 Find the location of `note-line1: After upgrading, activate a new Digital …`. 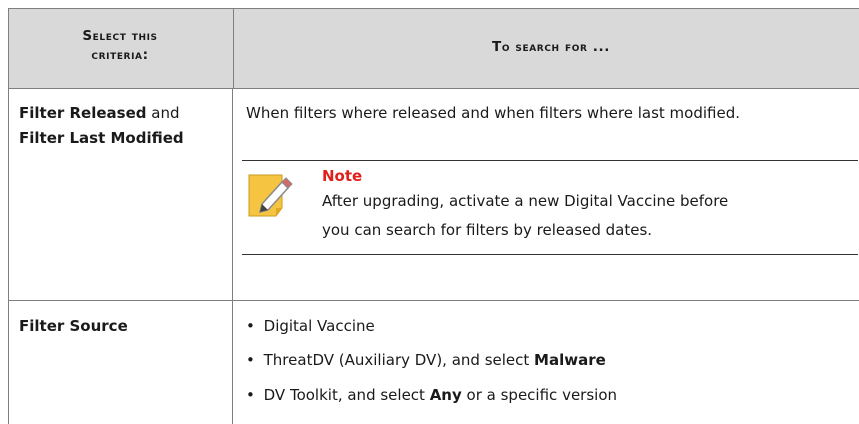

note-line1: After upgrading, activate a new Digital … is located at coordinates (525, 201).